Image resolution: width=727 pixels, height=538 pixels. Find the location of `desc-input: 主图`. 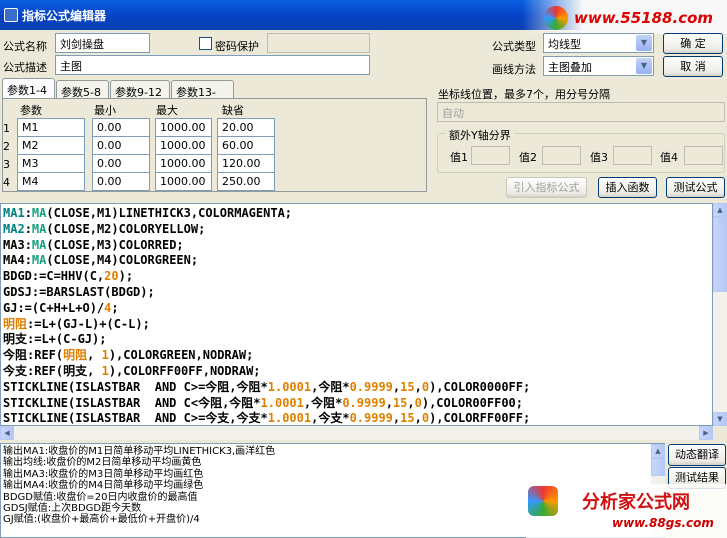

desc-input: 主图 is located at coordinates (212, 65).